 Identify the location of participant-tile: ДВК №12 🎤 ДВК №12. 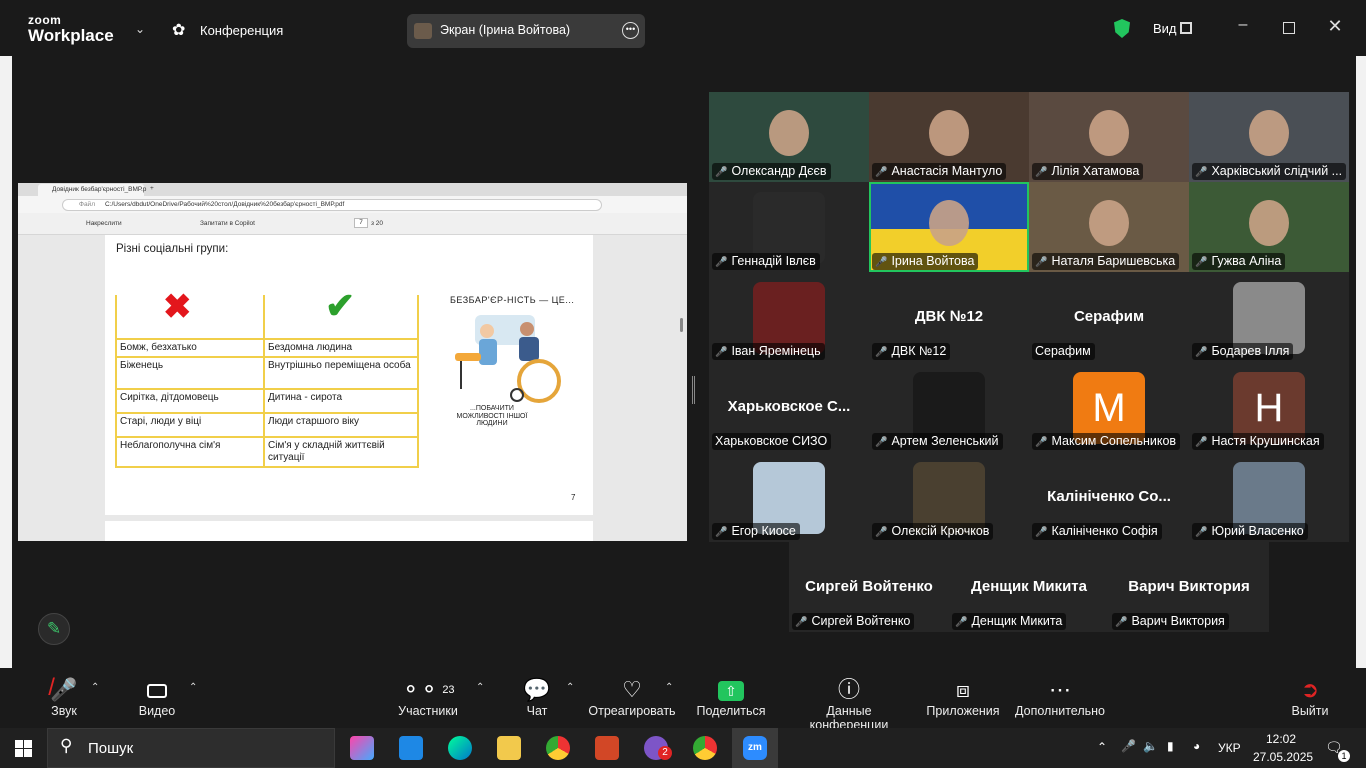
(949, 317).